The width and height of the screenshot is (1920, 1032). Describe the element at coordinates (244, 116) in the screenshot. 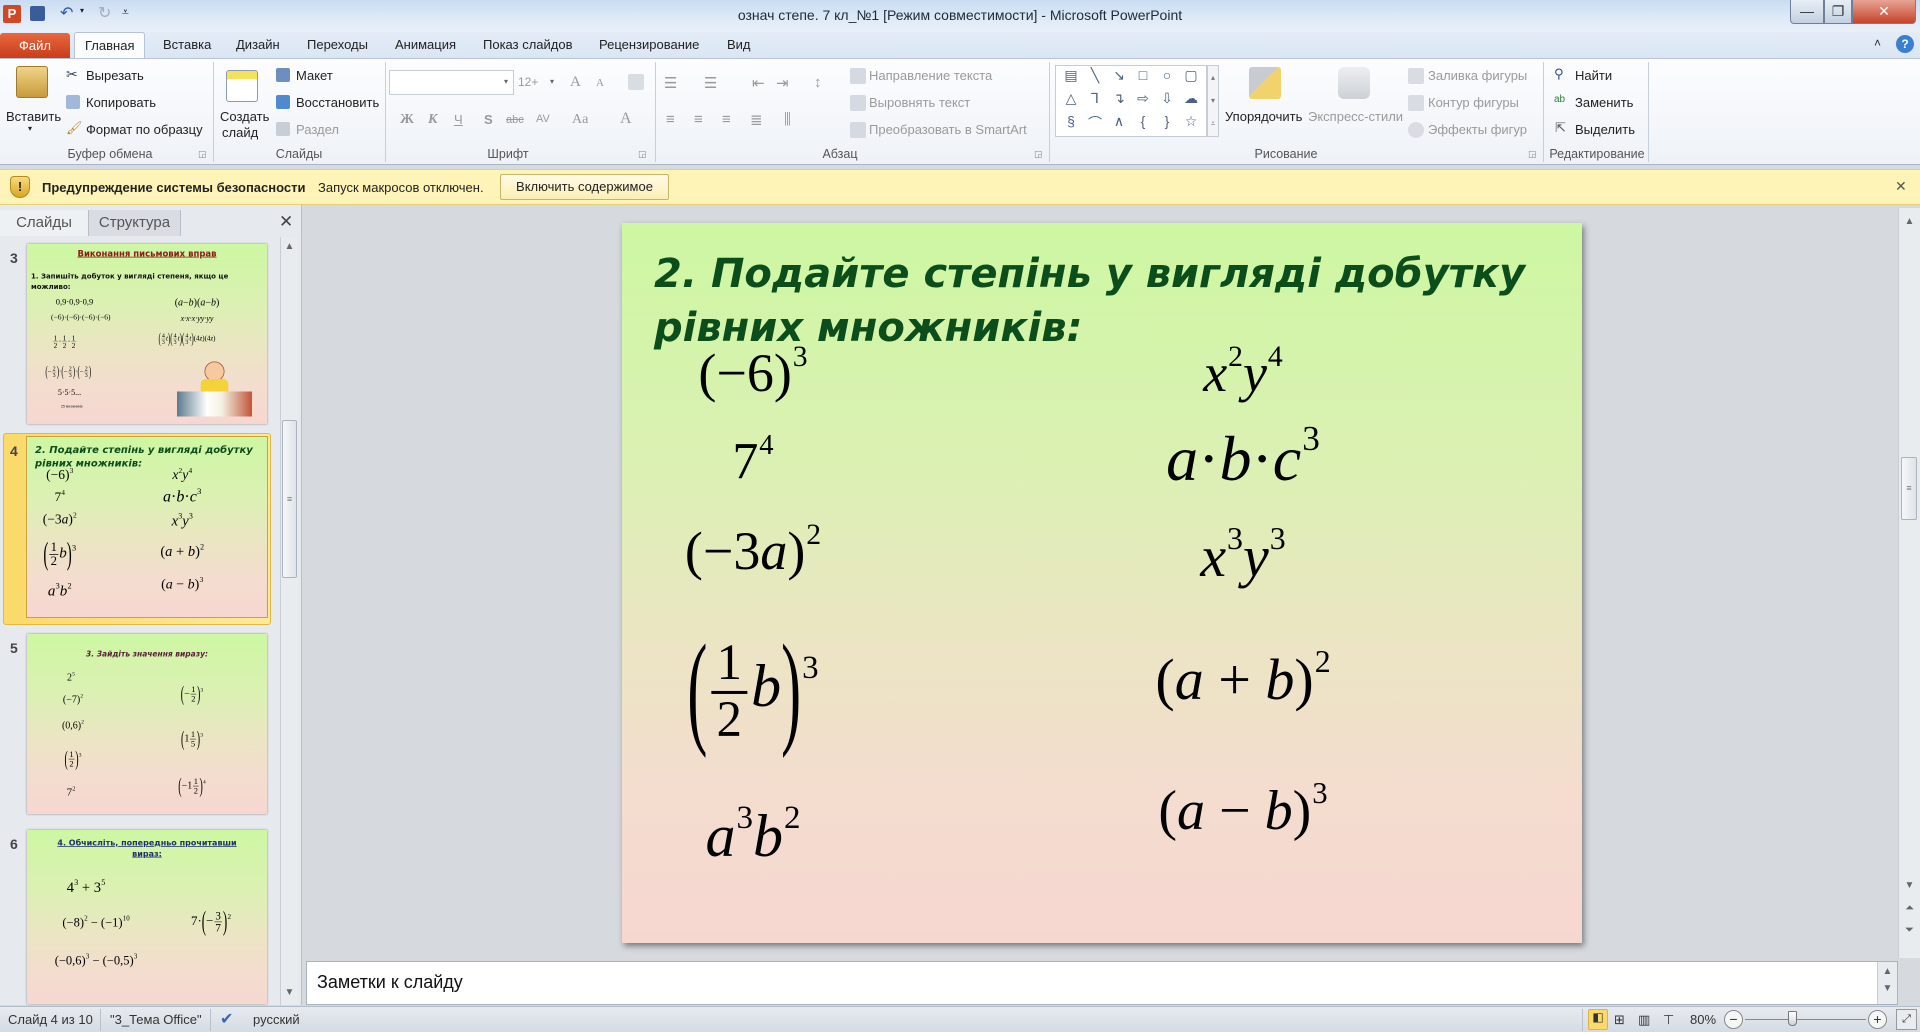

I see `new-slide-button: Создать` at that location.